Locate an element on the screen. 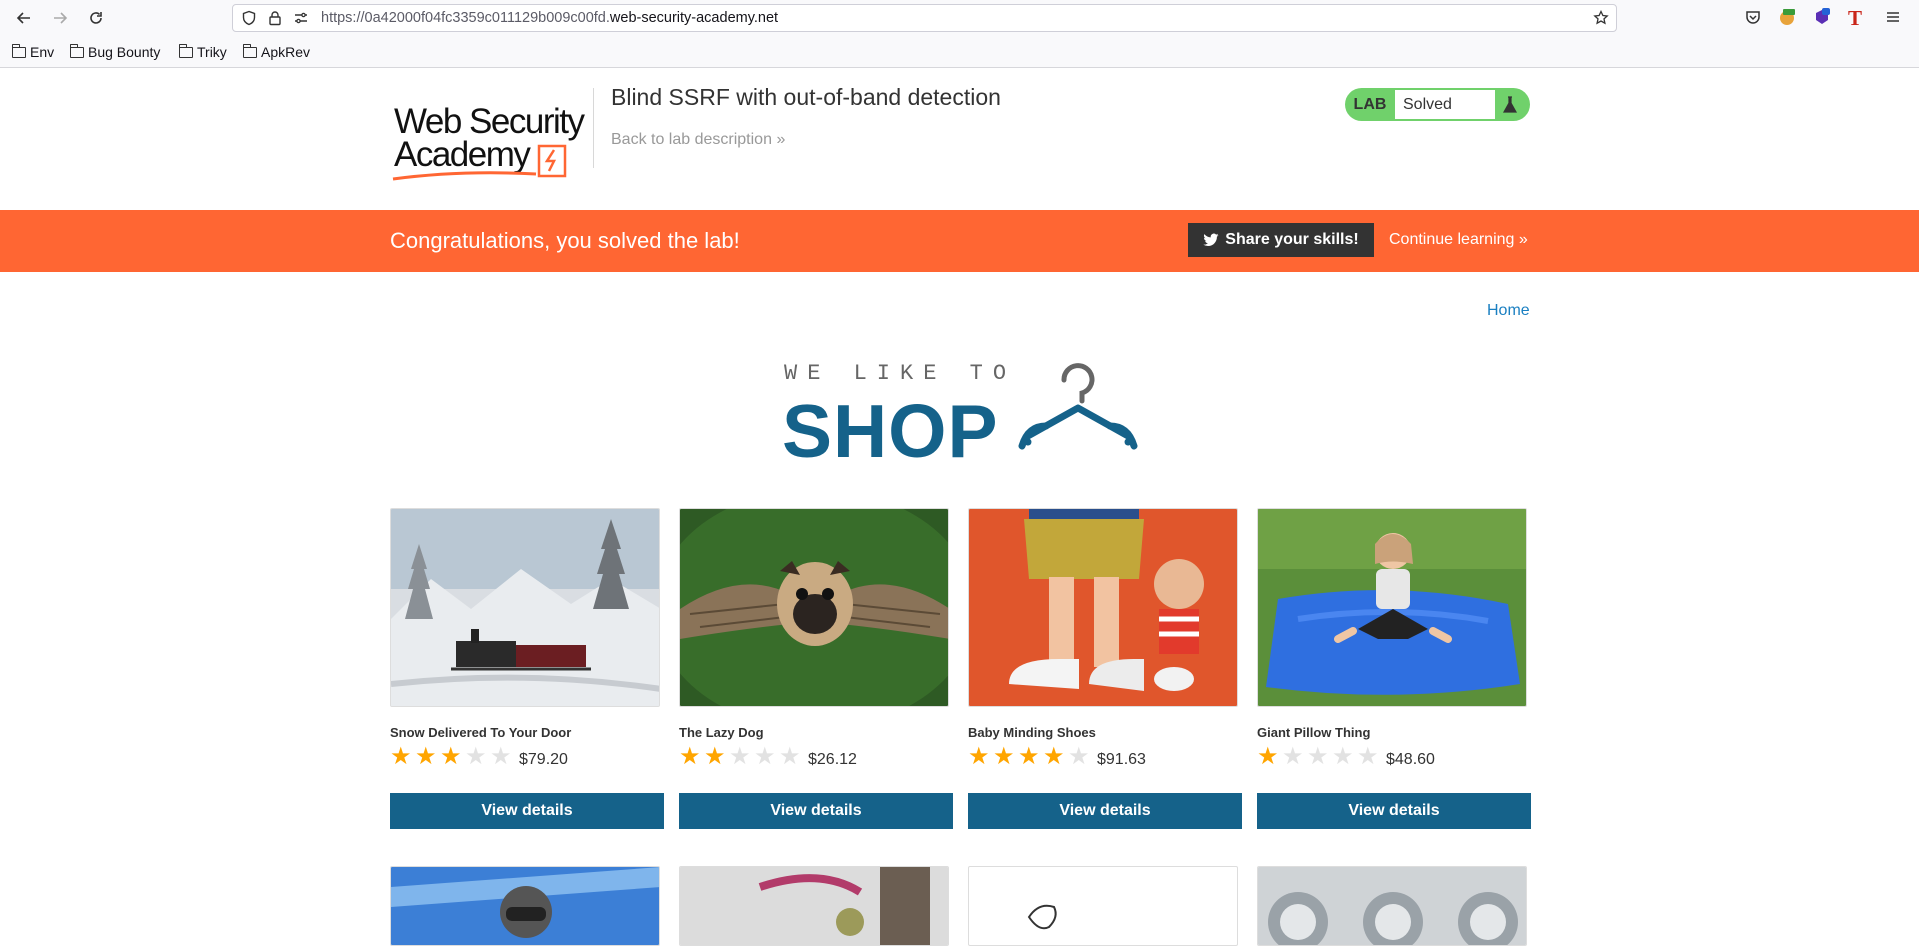 This screenshot has height=946, width=1919. continue-label: Continue learning is located at coordinates (1452, 239).